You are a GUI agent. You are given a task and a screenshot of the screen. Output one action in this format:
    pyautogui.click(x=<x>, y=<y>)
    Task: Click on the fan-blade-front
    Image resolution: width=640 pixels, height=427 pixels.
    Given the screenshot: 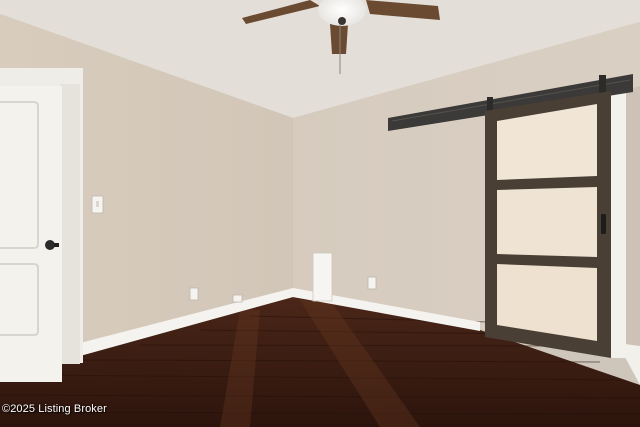 What is the action you would take?
    pyautogui.click(x=339, y=39)
    